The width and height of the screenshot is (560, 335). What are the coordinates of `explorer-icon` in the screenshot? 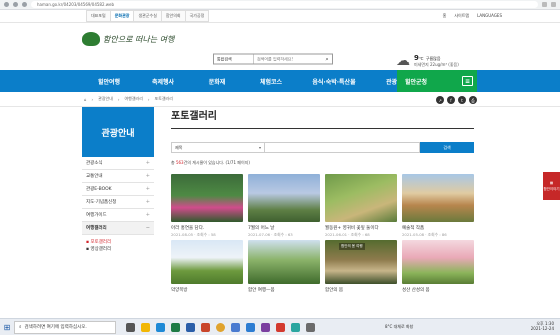 It's located at (145, 327).